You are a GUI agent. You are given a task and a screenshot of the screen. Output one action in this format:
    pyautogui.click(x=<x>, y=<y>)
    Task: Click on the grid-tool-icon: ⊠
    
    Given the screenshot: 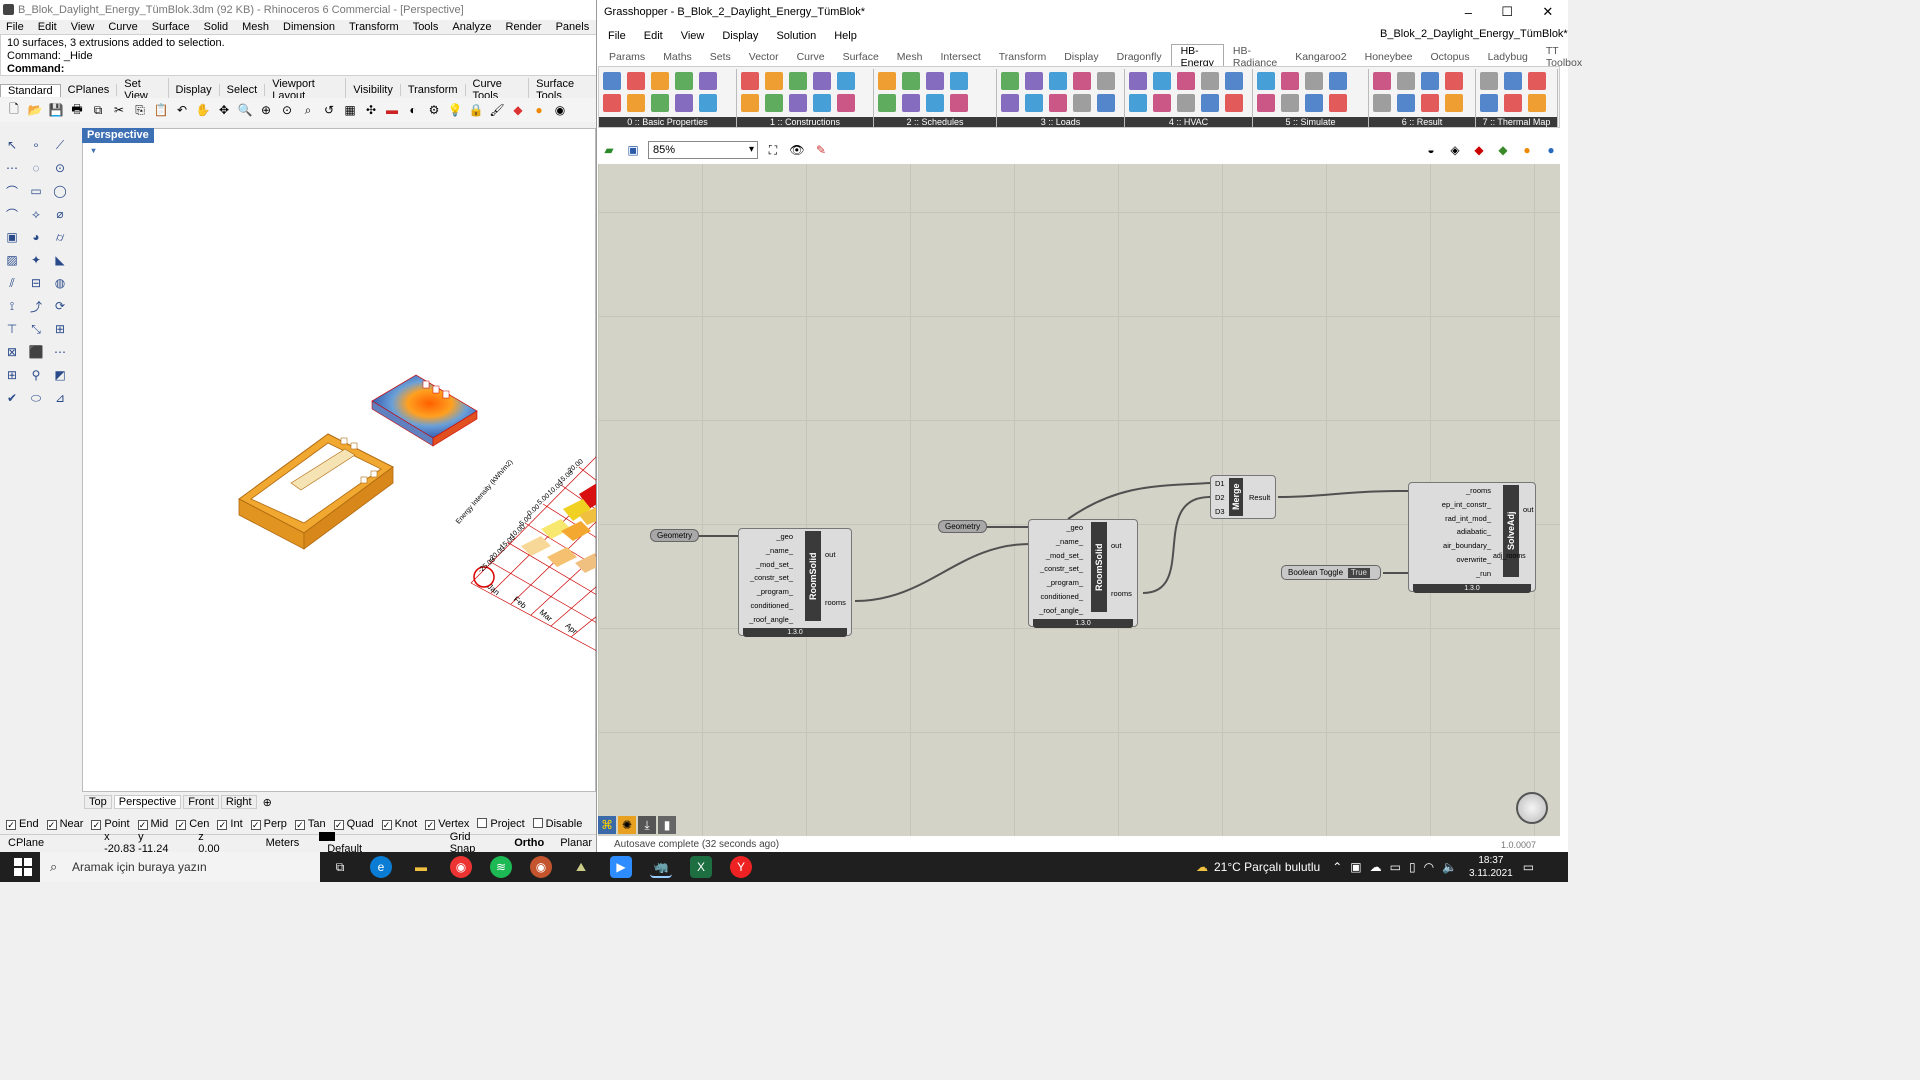 What is the action you would take?
    pyautogui.click(x=12, y=352)
    